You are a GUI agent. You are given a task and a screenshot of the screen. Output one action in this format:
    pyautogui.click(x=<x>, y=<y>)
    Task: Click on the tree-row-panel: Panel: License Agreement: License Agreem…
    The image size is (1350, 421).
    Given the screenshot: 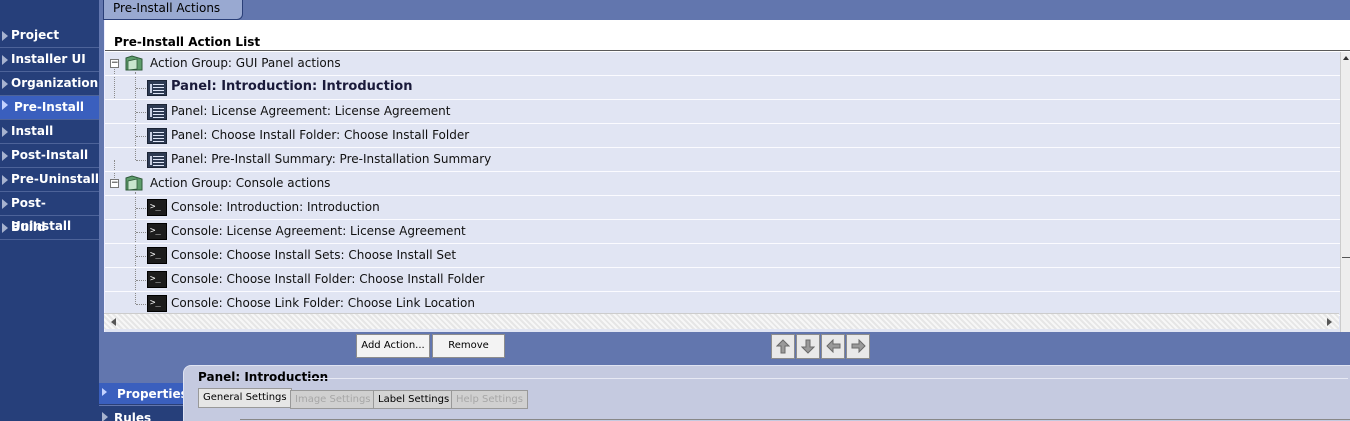 What is the action you would take?
    pyautogui.click(x=722, y=112)
    